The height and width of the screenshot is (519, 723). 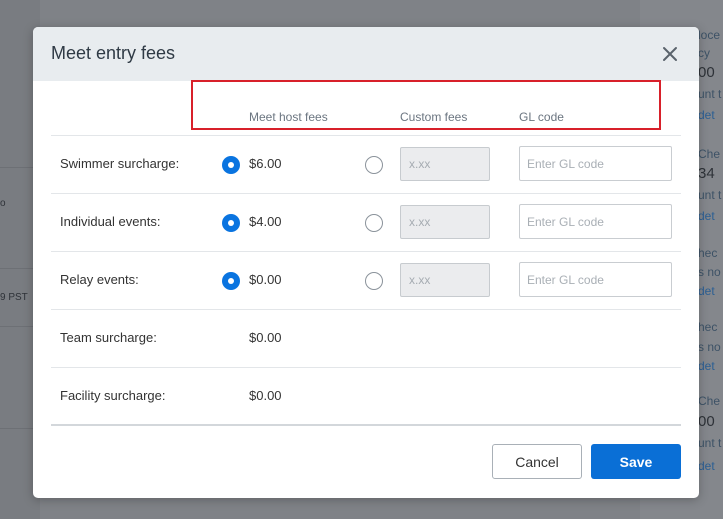 What do you see at coordinates (374, 281) in the screenshot?
I see `radio-custom-fee-relay-events` at bounding box center [374, 281].